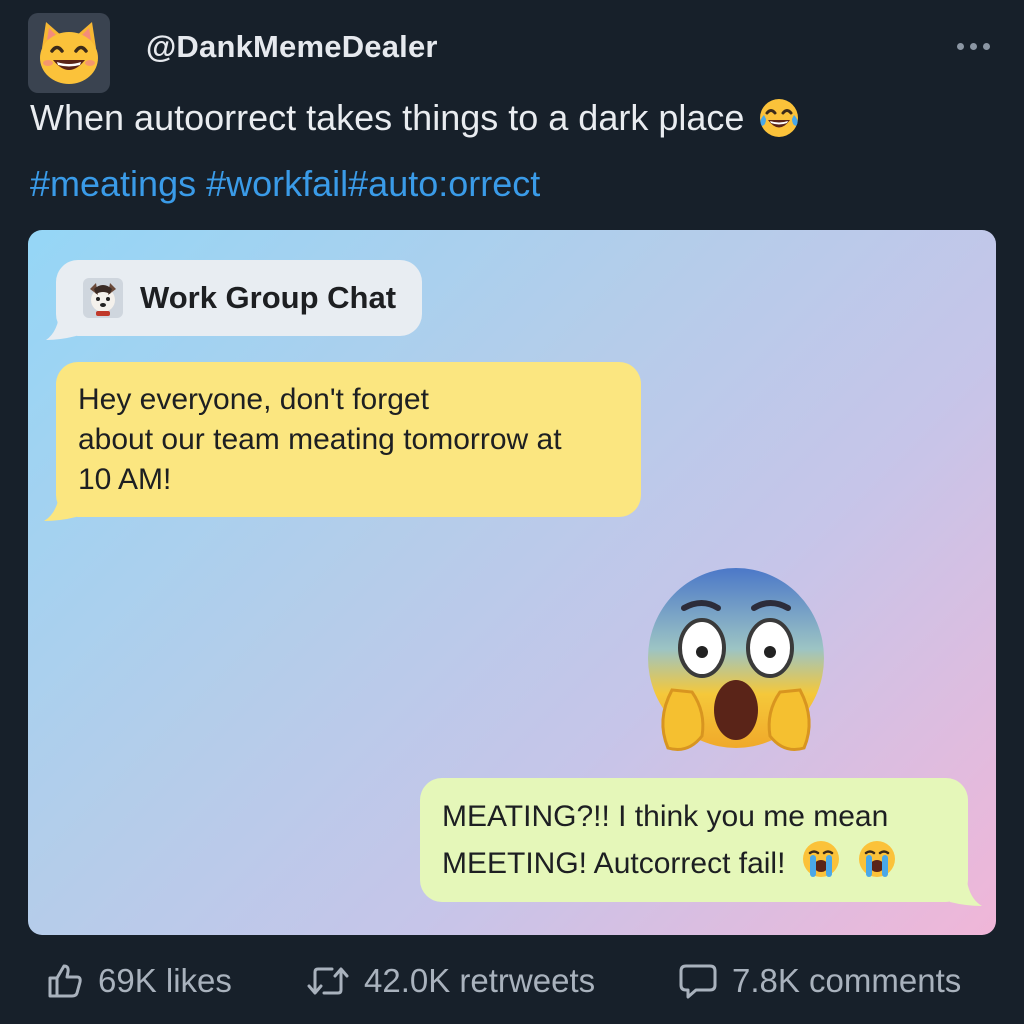 The width and height of the screenshot is (1024, 1024). Describe the element at coordinates (973, 46) in the screenshot. I see `more-options-icon` at that location.